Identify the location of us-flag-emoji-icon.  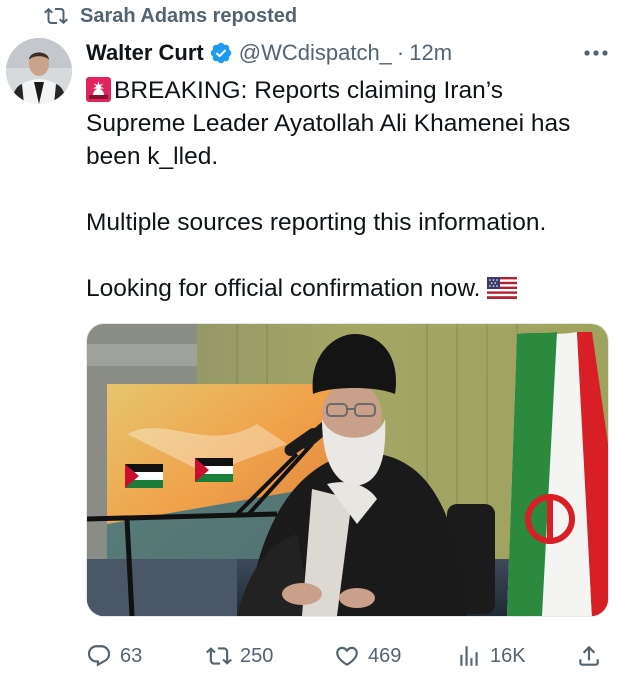
(501, 288).